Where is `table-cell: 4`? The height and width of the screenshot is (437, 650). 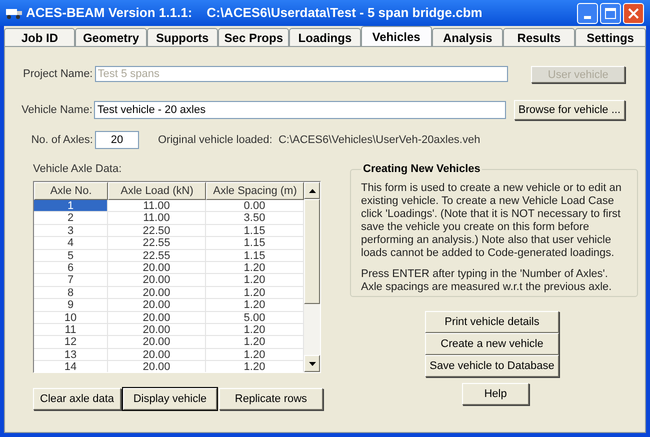 table-cell: 4 is located at coordinates (71, 243).